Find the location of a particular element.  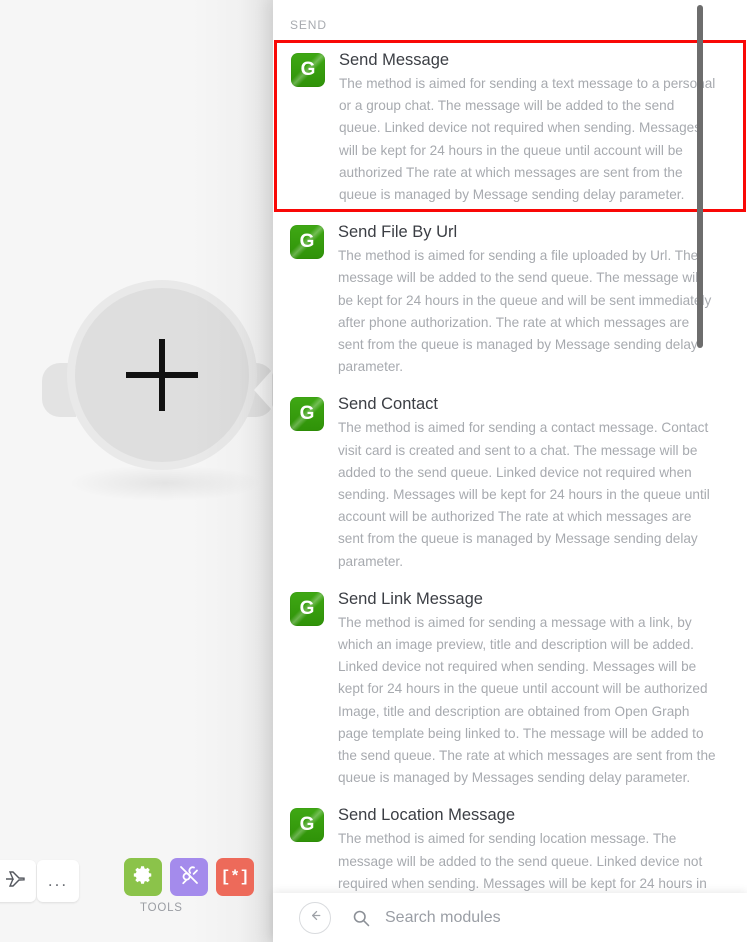

tools-group: [*] TOOLS is located at coordinates (199, 886).